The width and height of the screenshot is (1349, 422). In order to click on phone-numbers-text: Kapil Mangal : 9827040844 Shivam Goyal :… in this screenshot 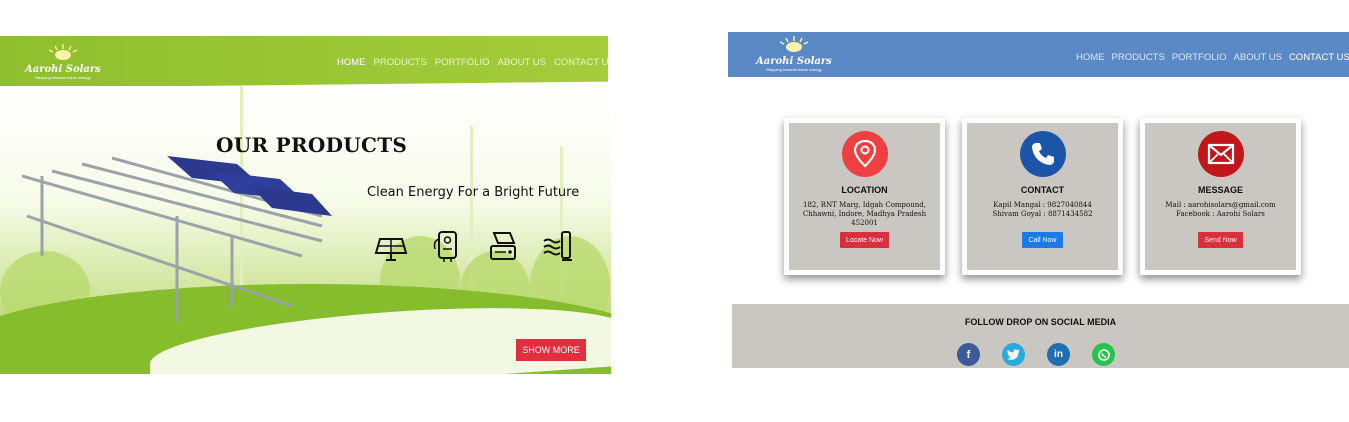, I will do `click(1042, 209)`.